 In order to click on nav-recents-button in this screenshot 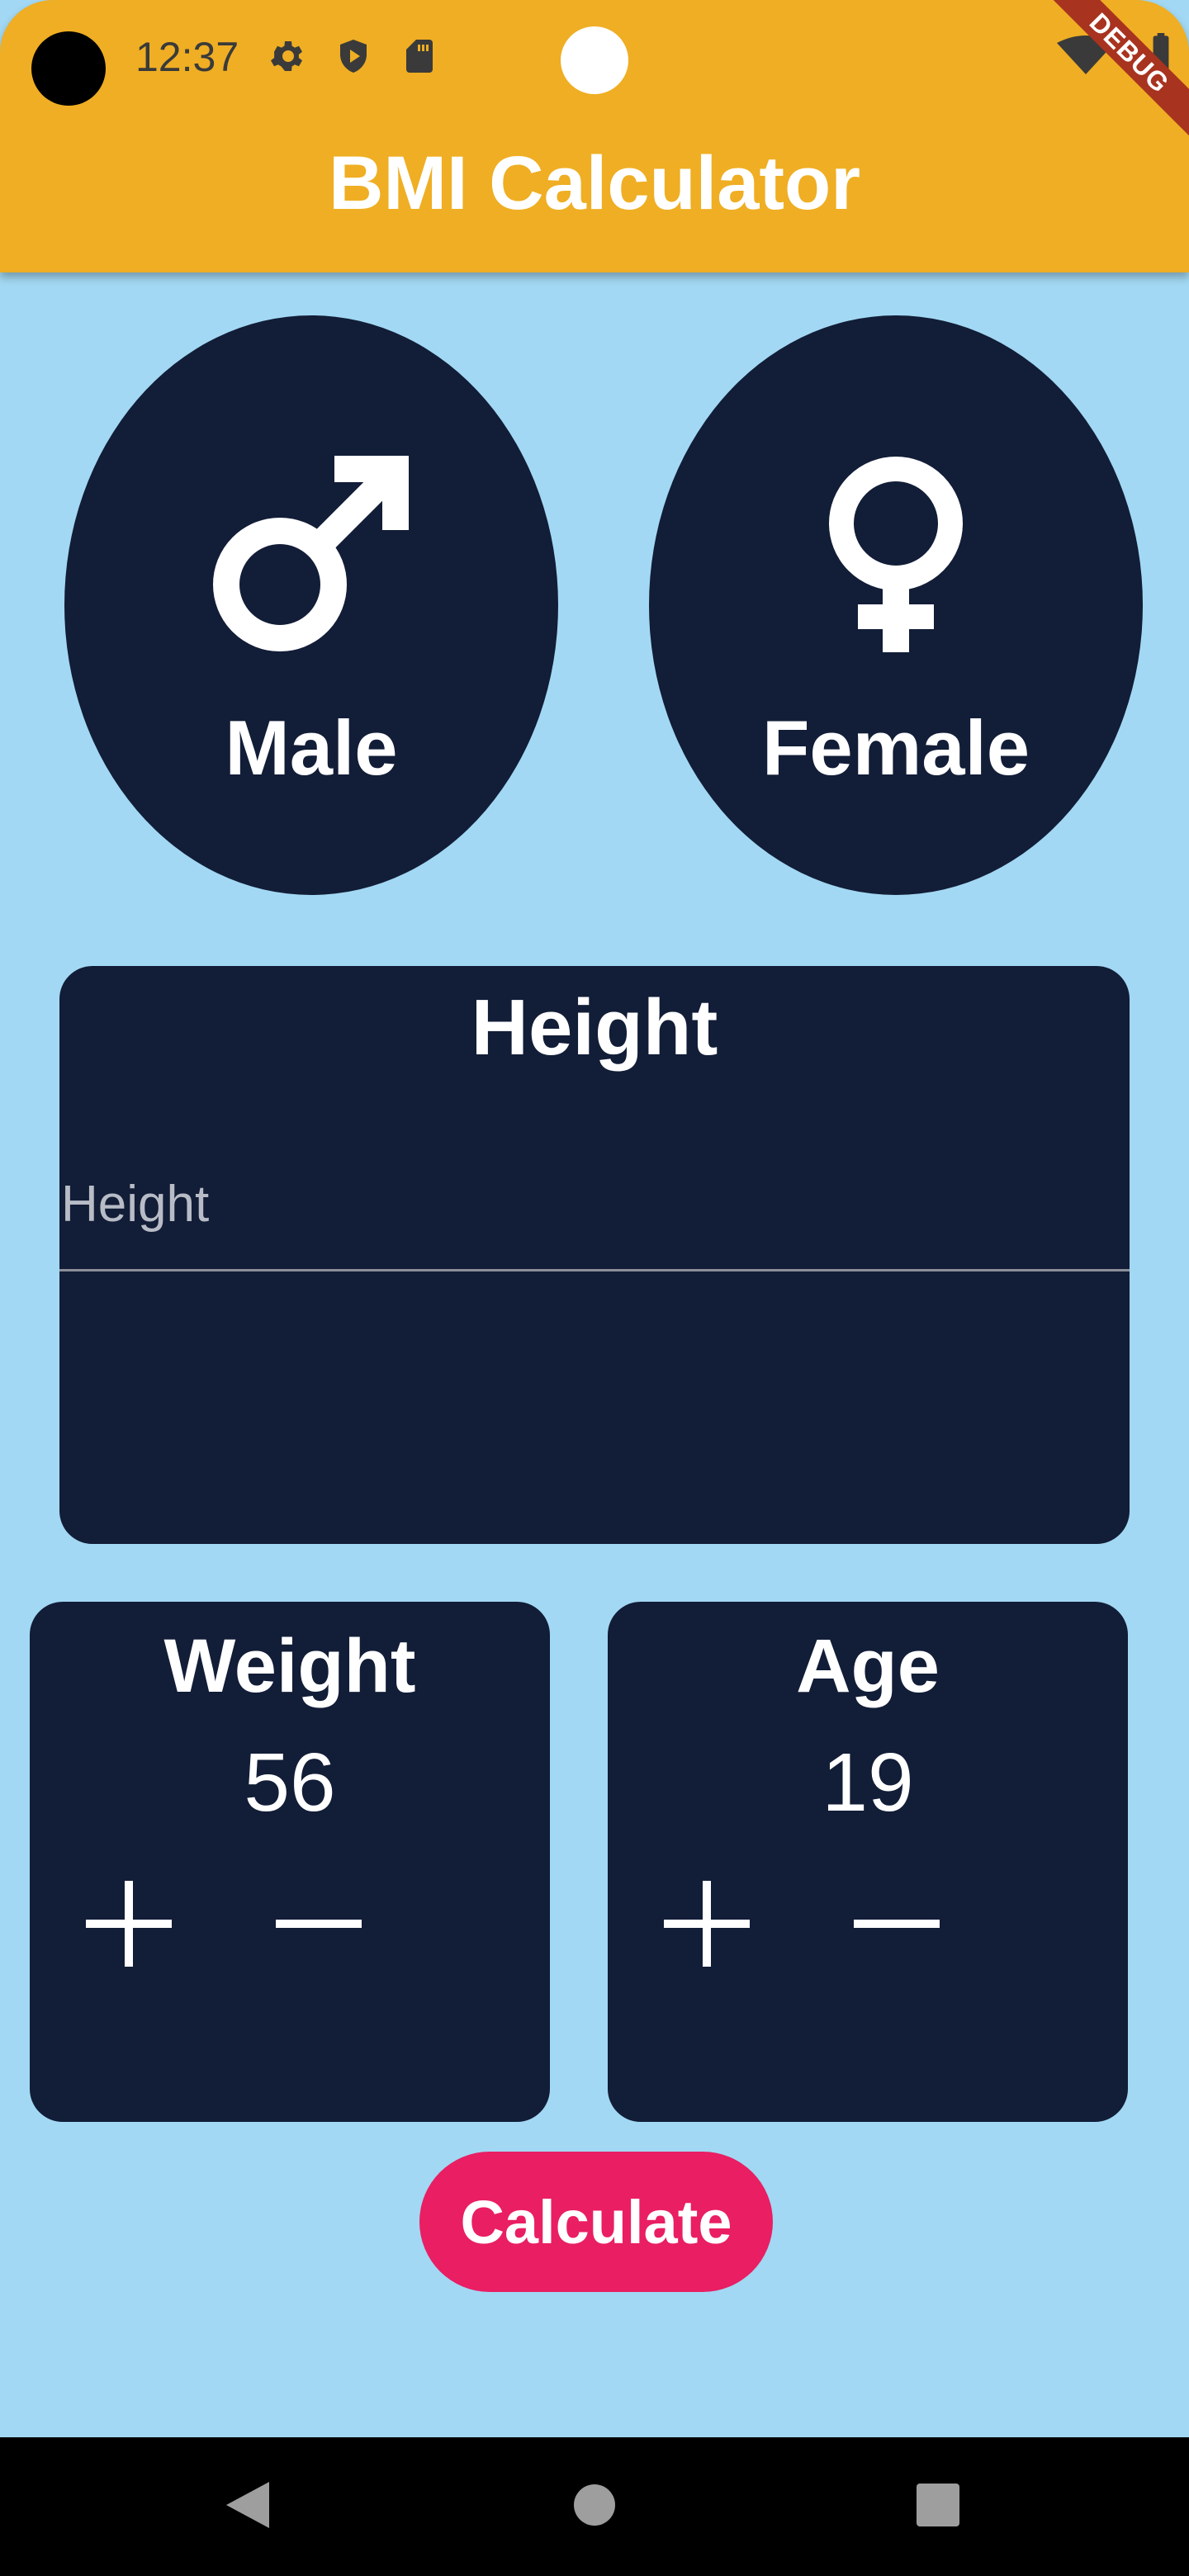, I will do `click(938, 2505)`.